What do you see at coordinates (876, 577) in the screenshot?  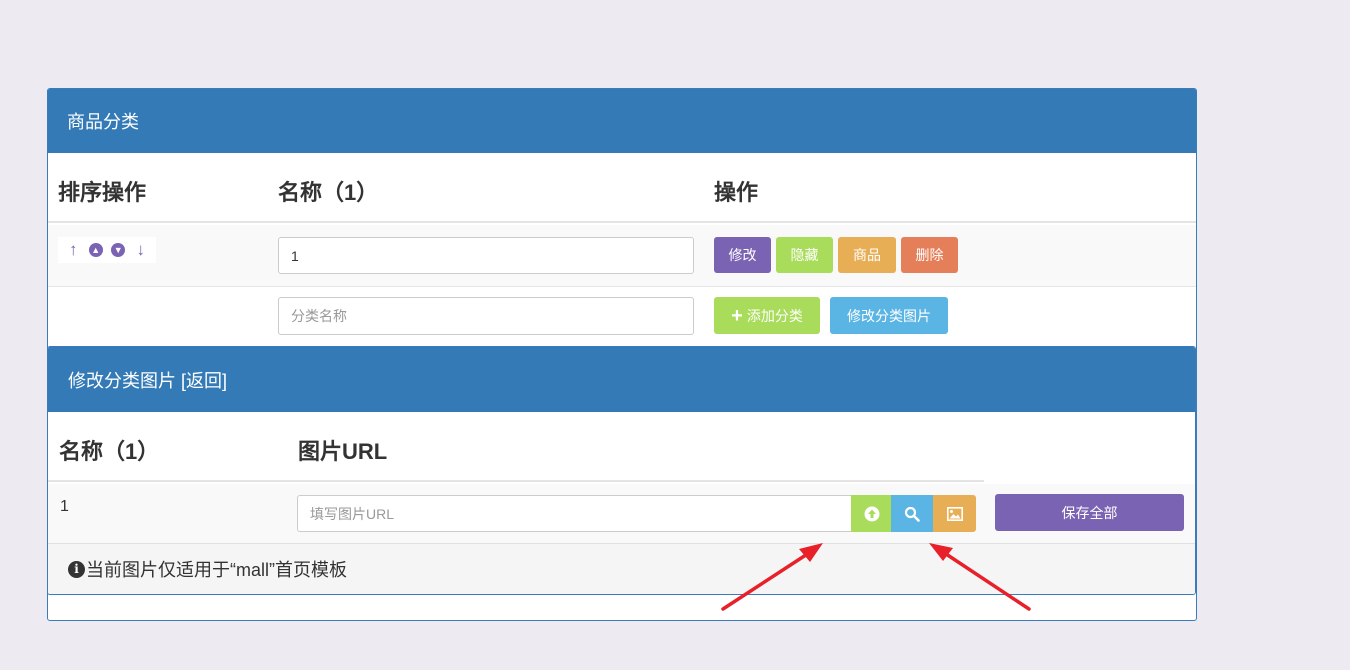 I see `annotation-arrows` at bounding box center [876, 577].